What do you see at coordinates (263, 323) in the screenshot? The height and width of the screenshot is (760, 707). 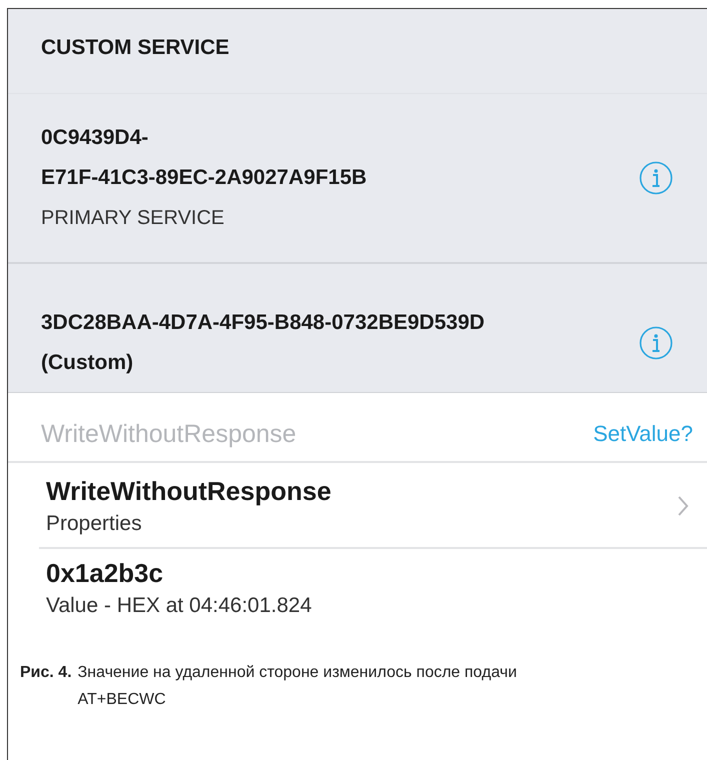 I see `characteristic-uuid: 3DC28BAA-4D7A-4F95-B848-0732BE9D539D` at bounding box center [263, 323].